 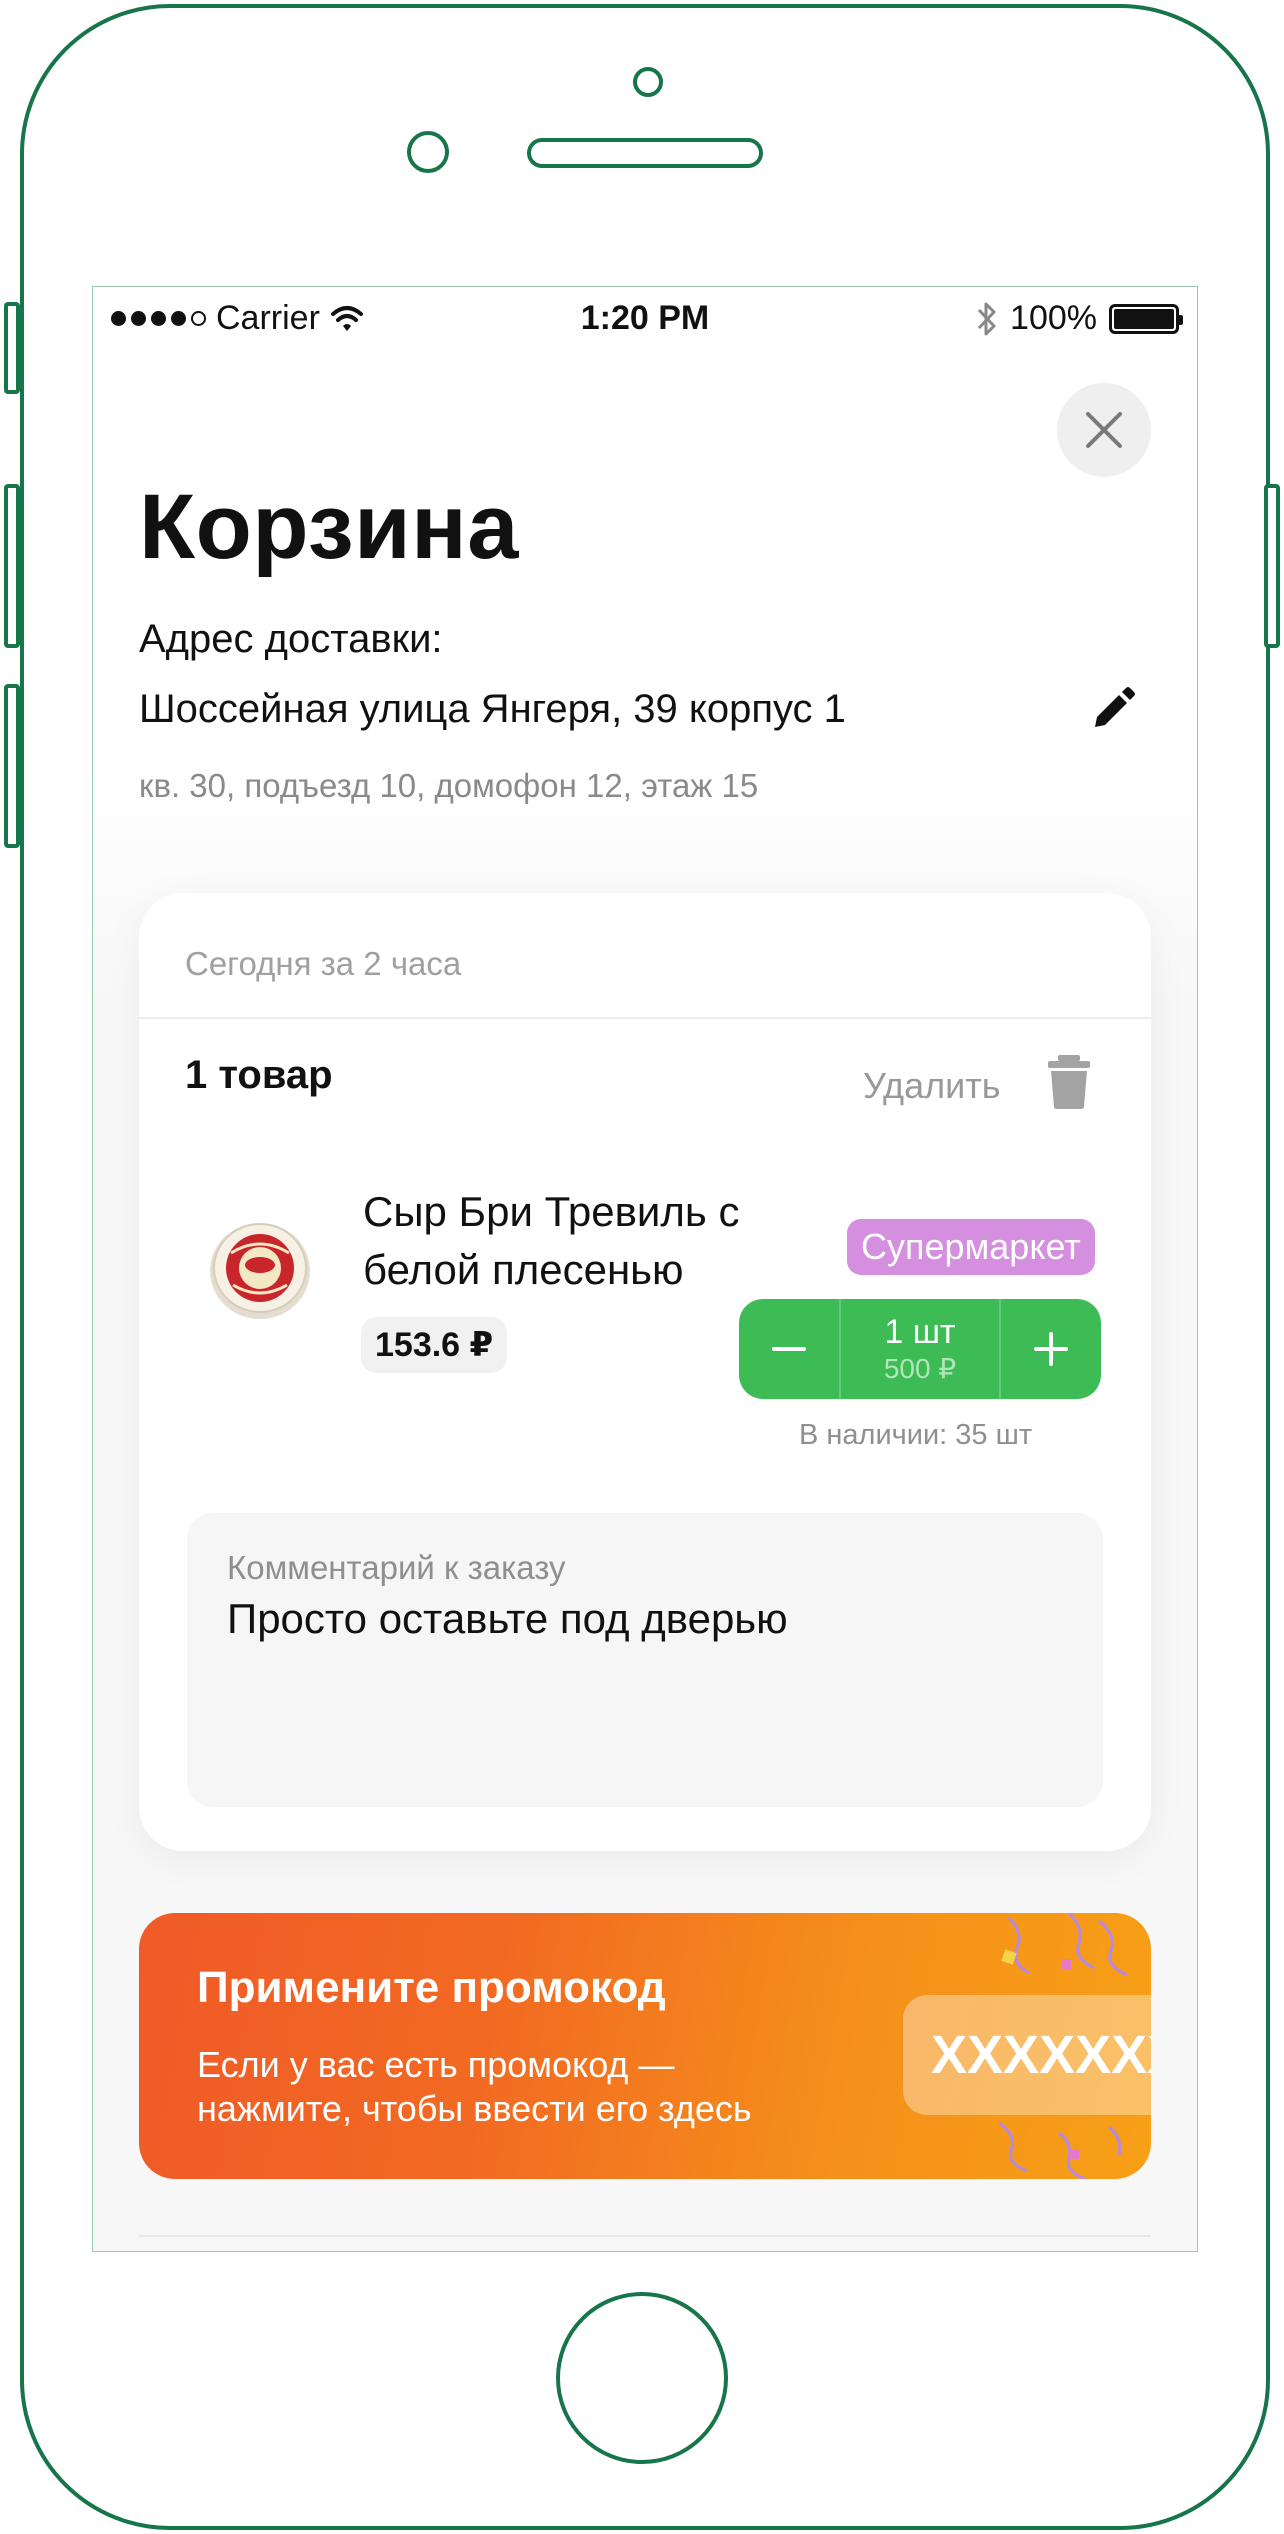 What do you see at coordinates (645, 153) in the screenshot?
I see `earpiece-speaker` at bounding box center [645, 153].